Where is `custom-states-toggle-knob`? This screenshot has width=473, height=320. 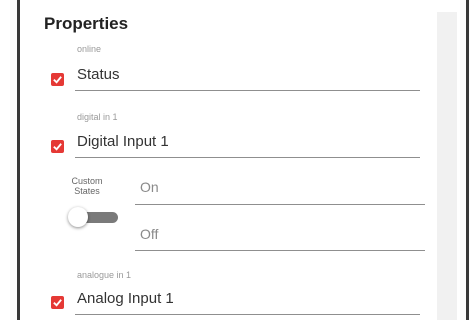 custom-states-toggle-knob is located at coordinates (78, 217).